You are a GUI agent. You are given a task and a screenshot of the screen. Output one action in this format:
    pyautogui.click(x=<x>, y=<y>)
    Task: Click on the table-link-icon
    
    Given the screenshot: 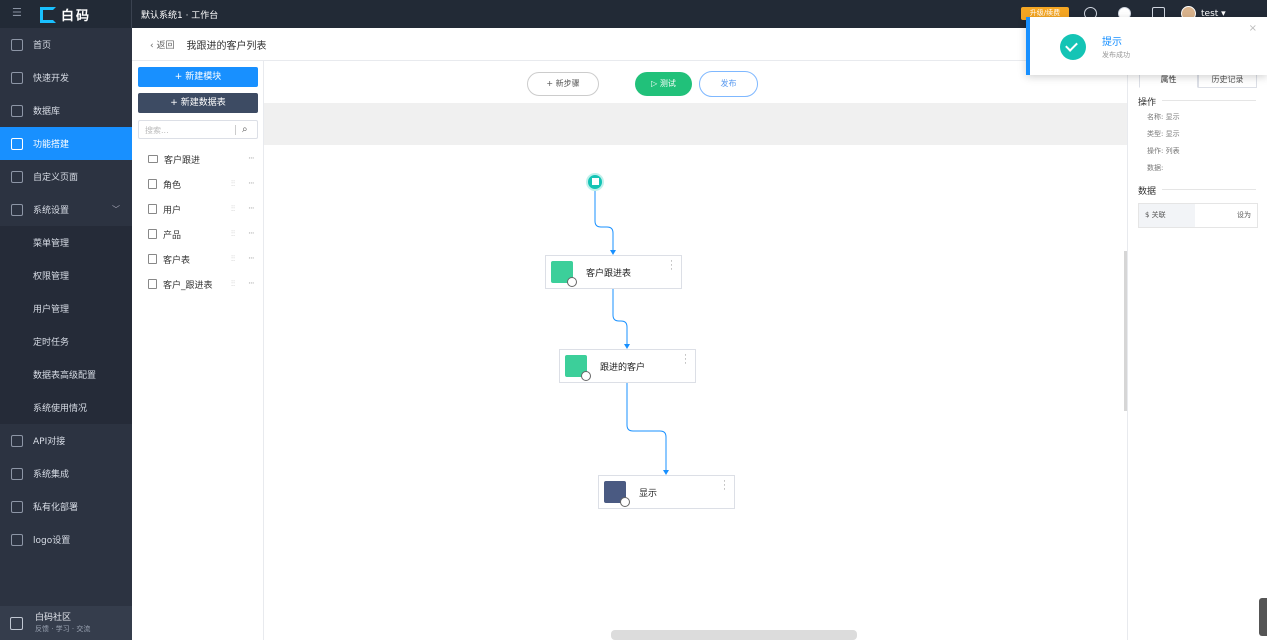 What is the action you would take?
    pyautogui.click(x=578, y=368)
    